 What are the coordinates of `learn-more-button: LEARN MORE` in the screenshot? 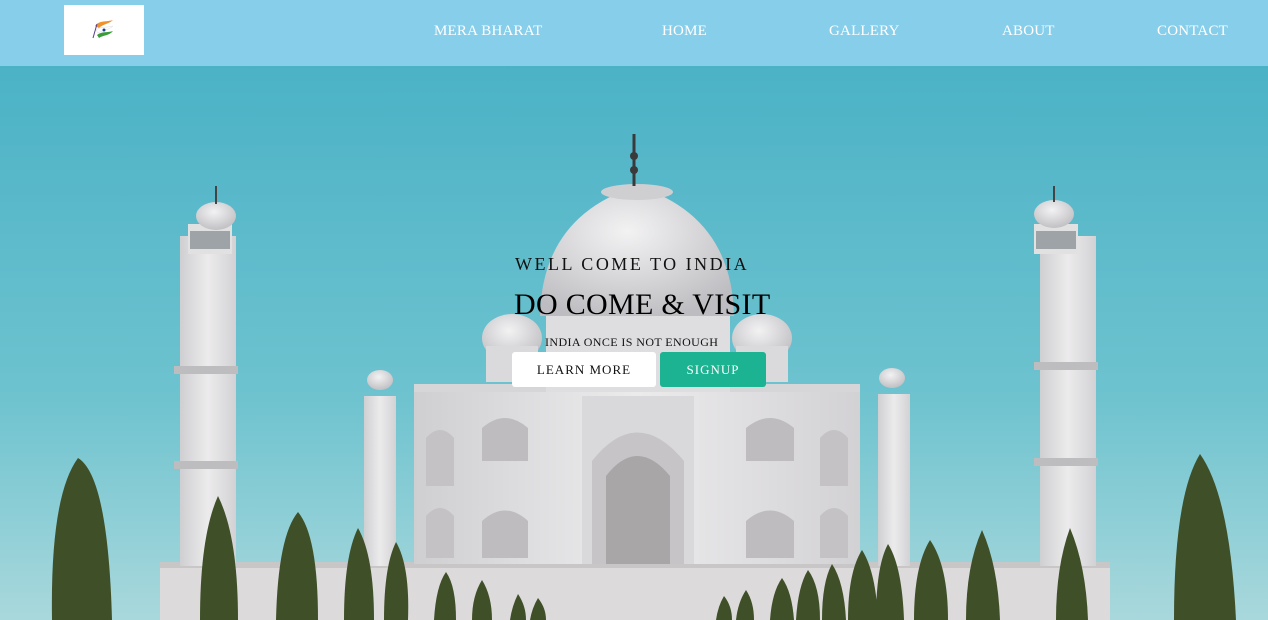 It's located at (584, 369).